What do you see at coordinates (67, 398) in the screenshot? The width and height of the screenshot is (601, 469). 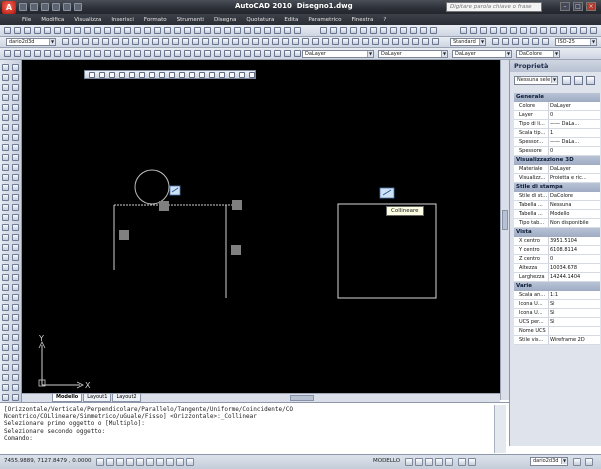 I see `tab-modello: Modello` at bounding box center [67, 398].